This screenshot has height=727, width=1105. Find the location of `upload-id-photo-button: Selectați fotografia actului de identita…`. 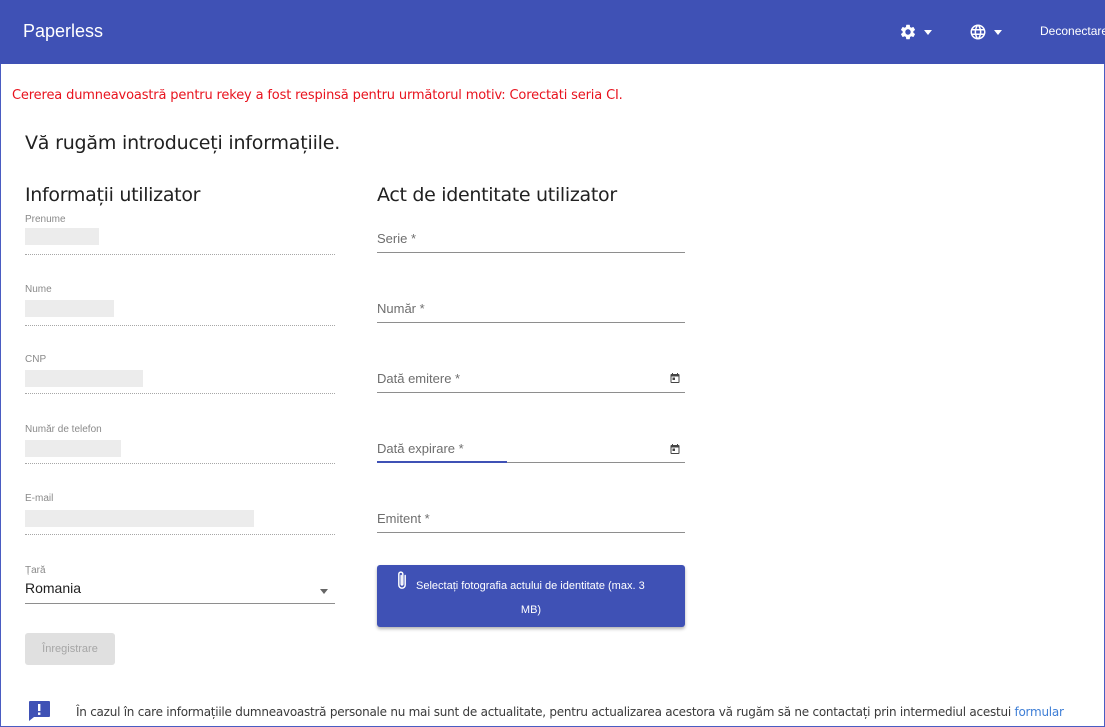

upload-id-photo-button: Selectați fotografia actului de identita… is located at coordinates (531, 596).